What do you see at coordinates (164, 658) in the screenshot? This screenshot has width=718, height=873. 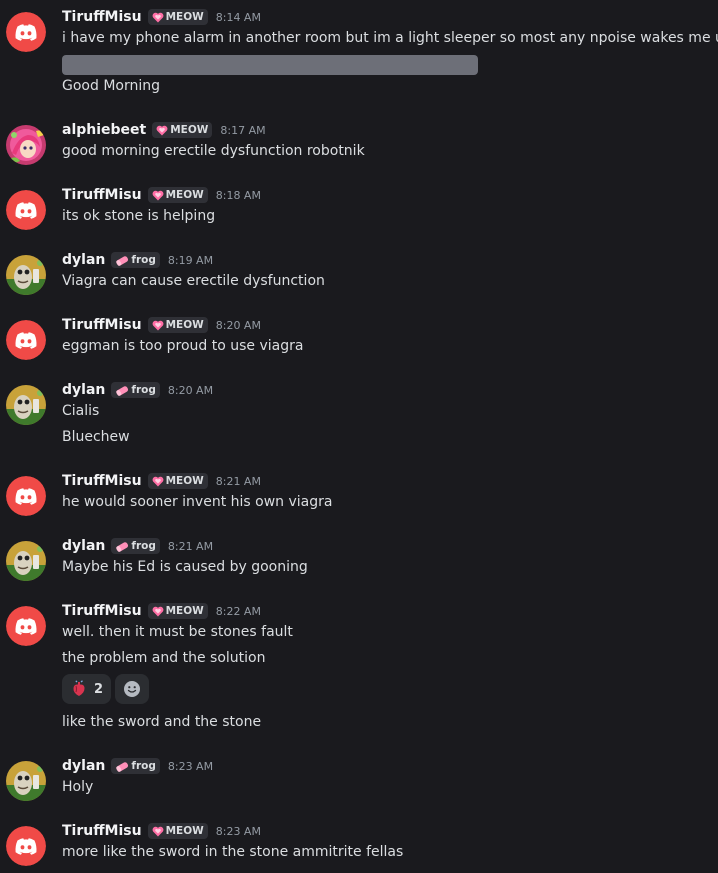 I see `message-text: the problem and the solution` at bounding box center [164, 658].